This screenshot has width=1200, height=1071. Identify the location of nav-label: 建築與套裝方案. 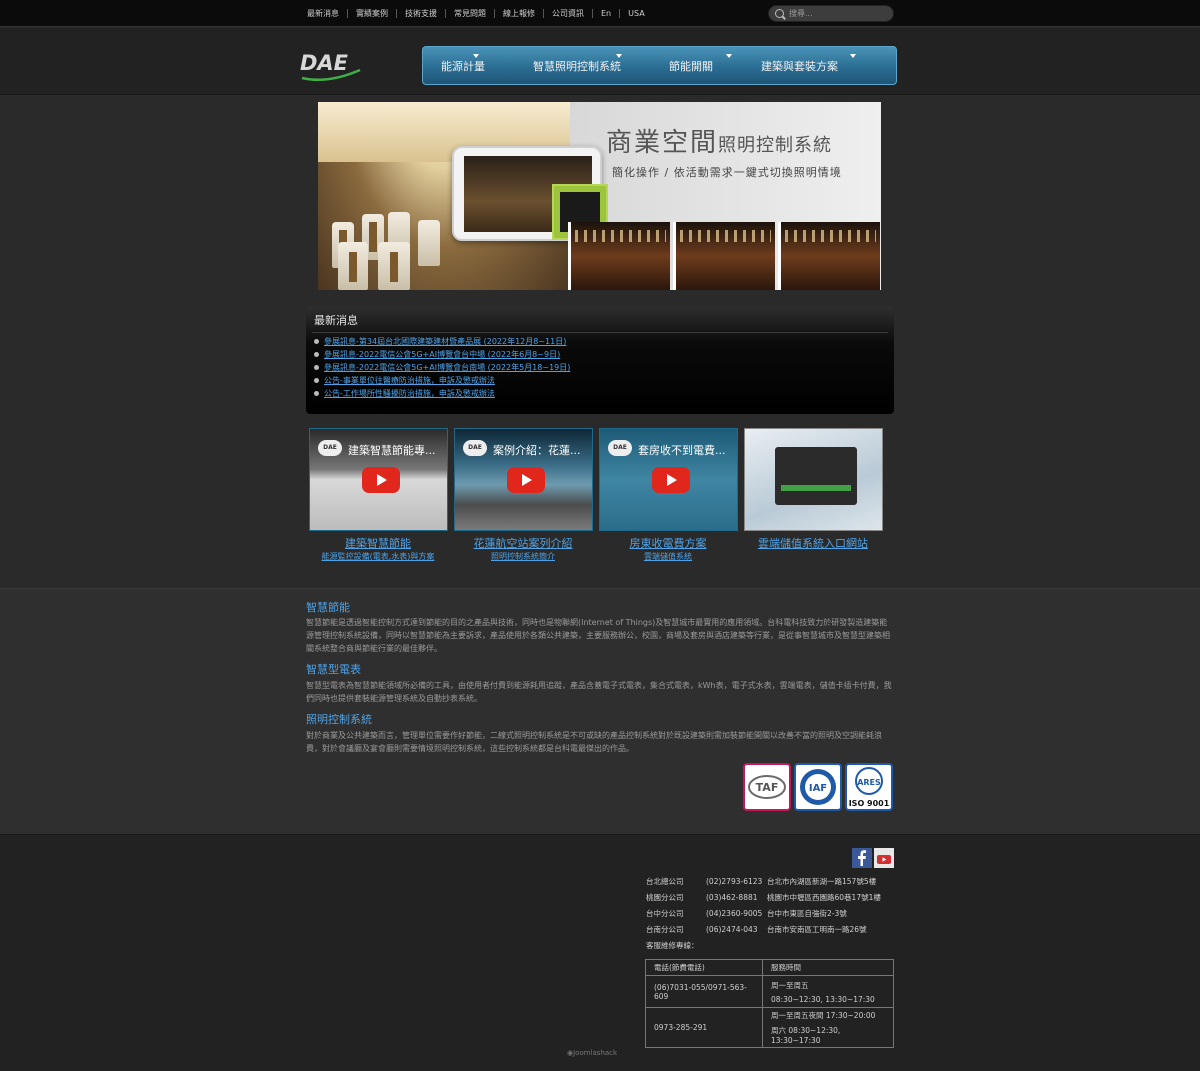
(799, 66).